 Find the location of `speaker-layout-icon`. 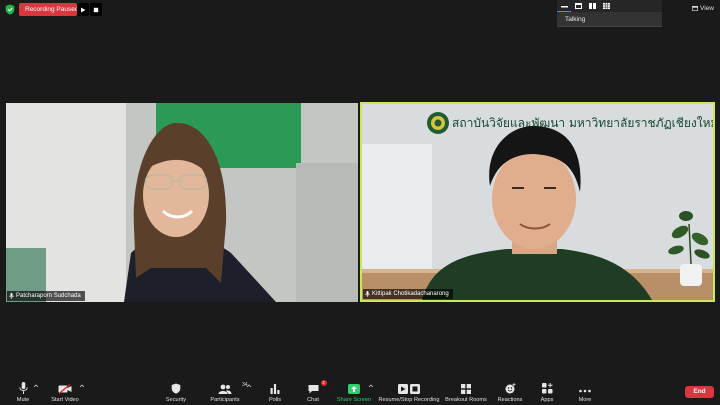

speaker-layout-icon is located at coordinates (564, 7).